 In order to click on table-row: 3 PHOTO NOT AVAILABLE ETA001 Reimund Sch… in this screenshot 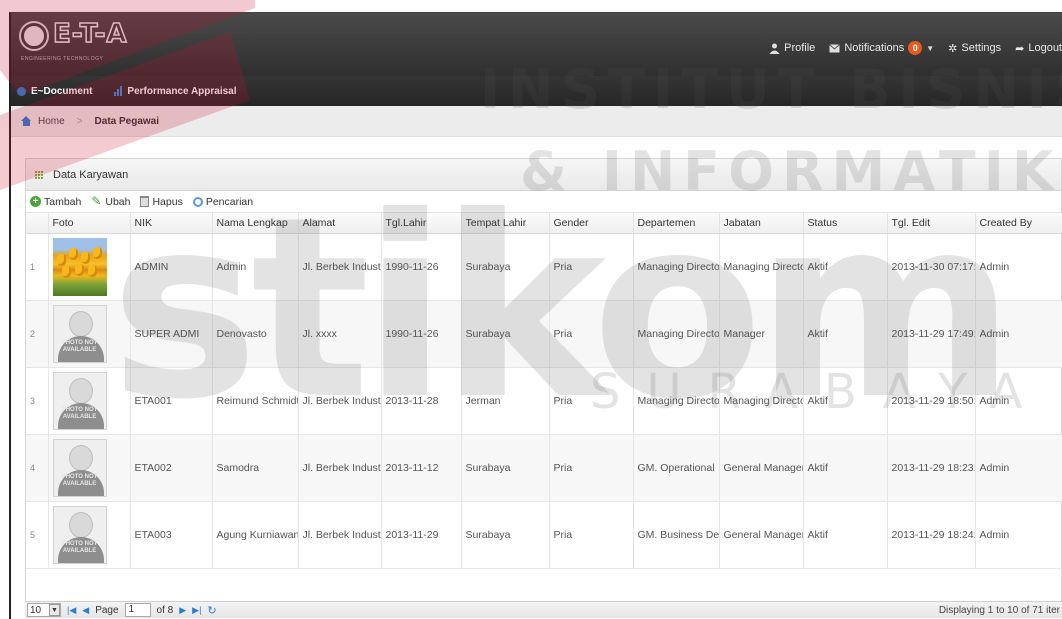, I will do `click(544, 401)`.